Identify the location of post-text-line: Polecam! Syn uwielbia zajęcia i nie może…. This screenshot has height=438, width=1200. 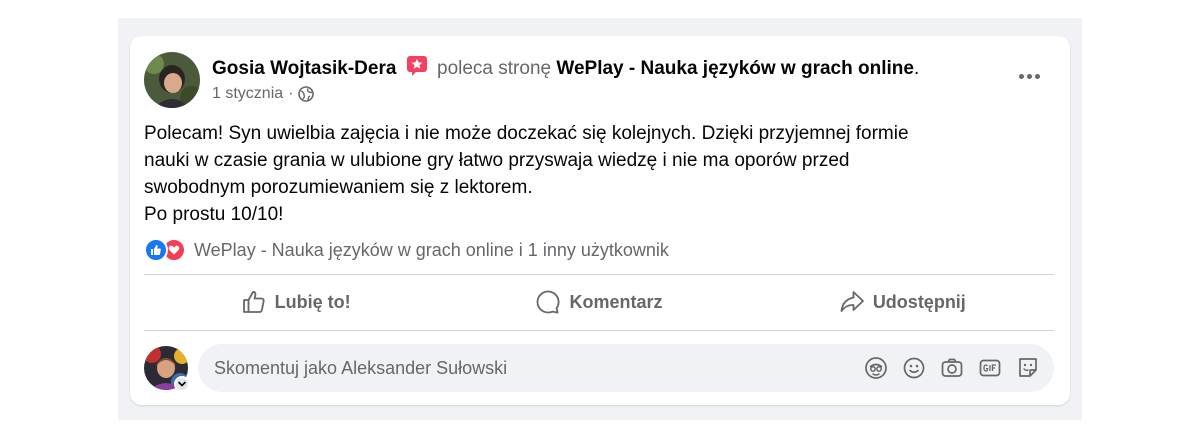
(526, 133).